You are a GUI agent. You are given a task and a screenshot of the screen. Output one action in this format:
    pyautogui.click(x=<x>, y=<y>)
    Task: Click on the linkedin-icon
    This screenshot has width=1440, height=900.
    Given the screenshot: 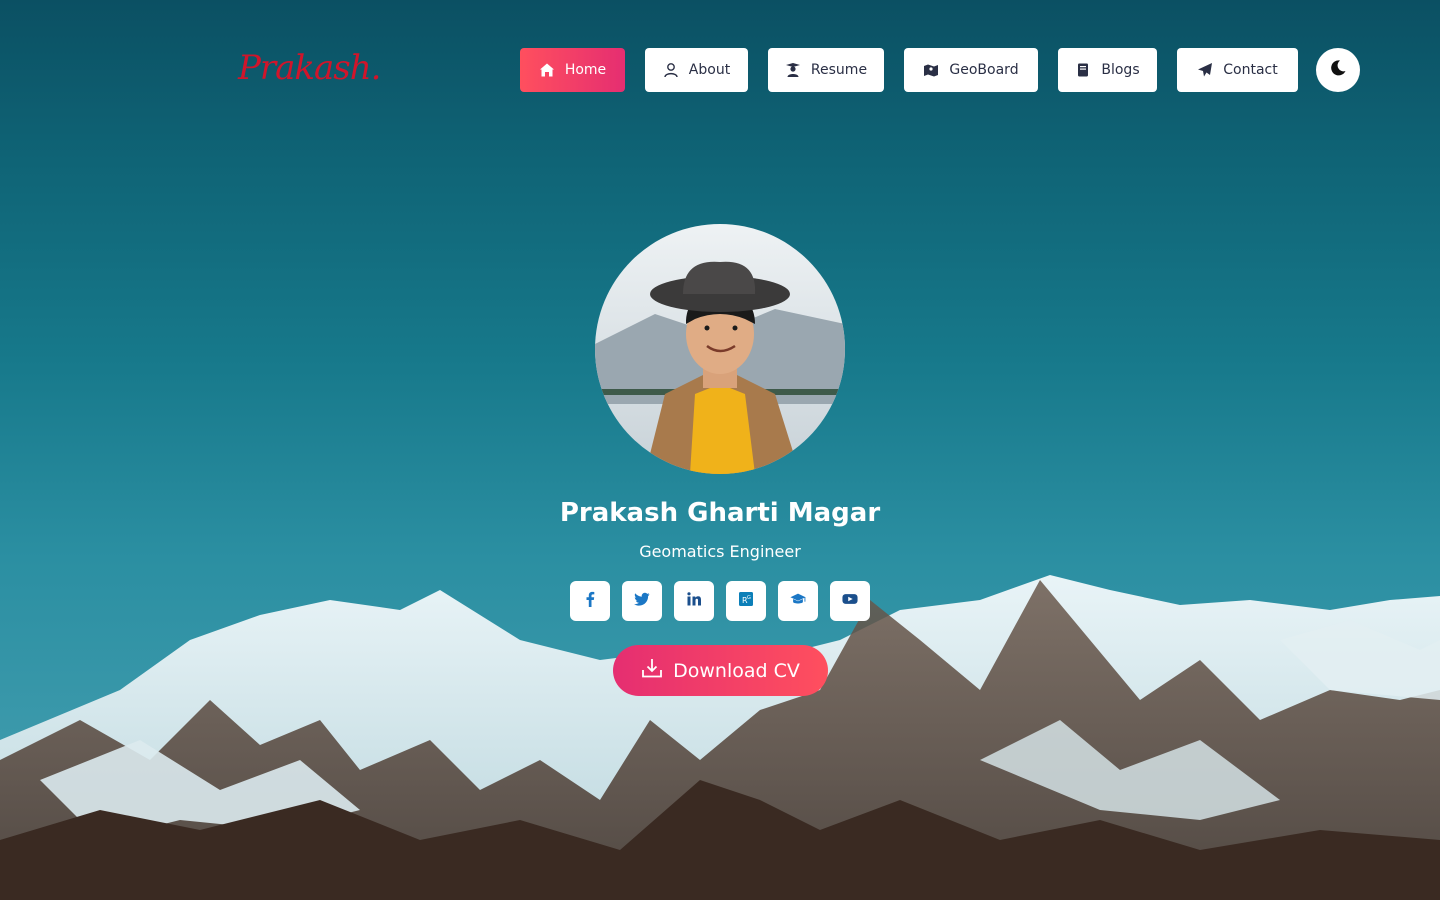 What is the action you would take?
    pyautogui.click(x=694, y=601)
    